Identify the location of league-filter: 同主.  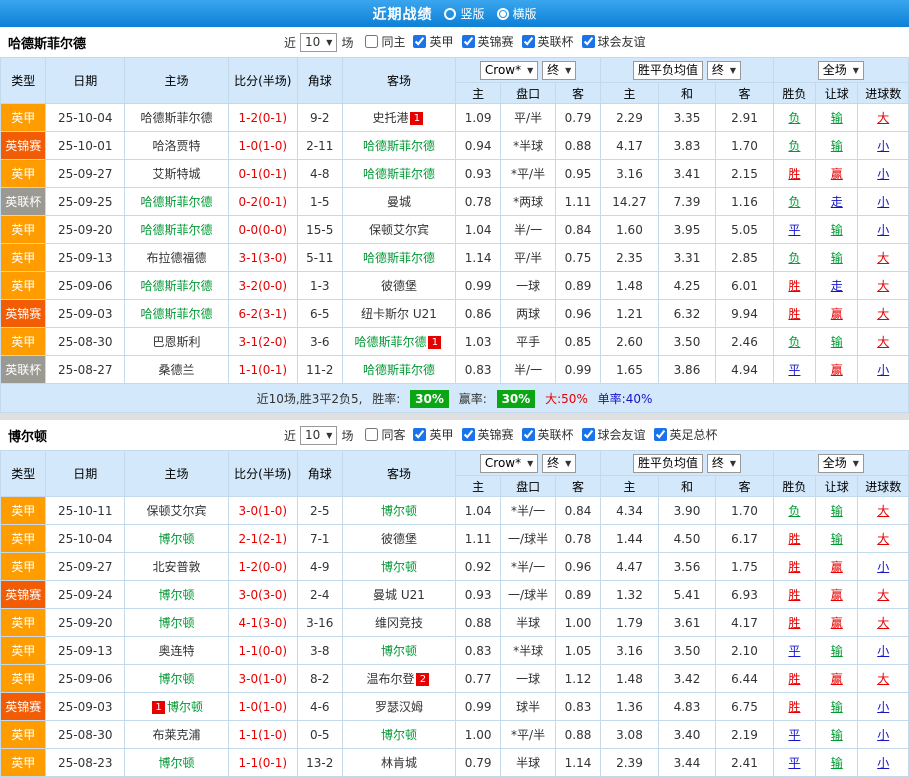
(385, 41).